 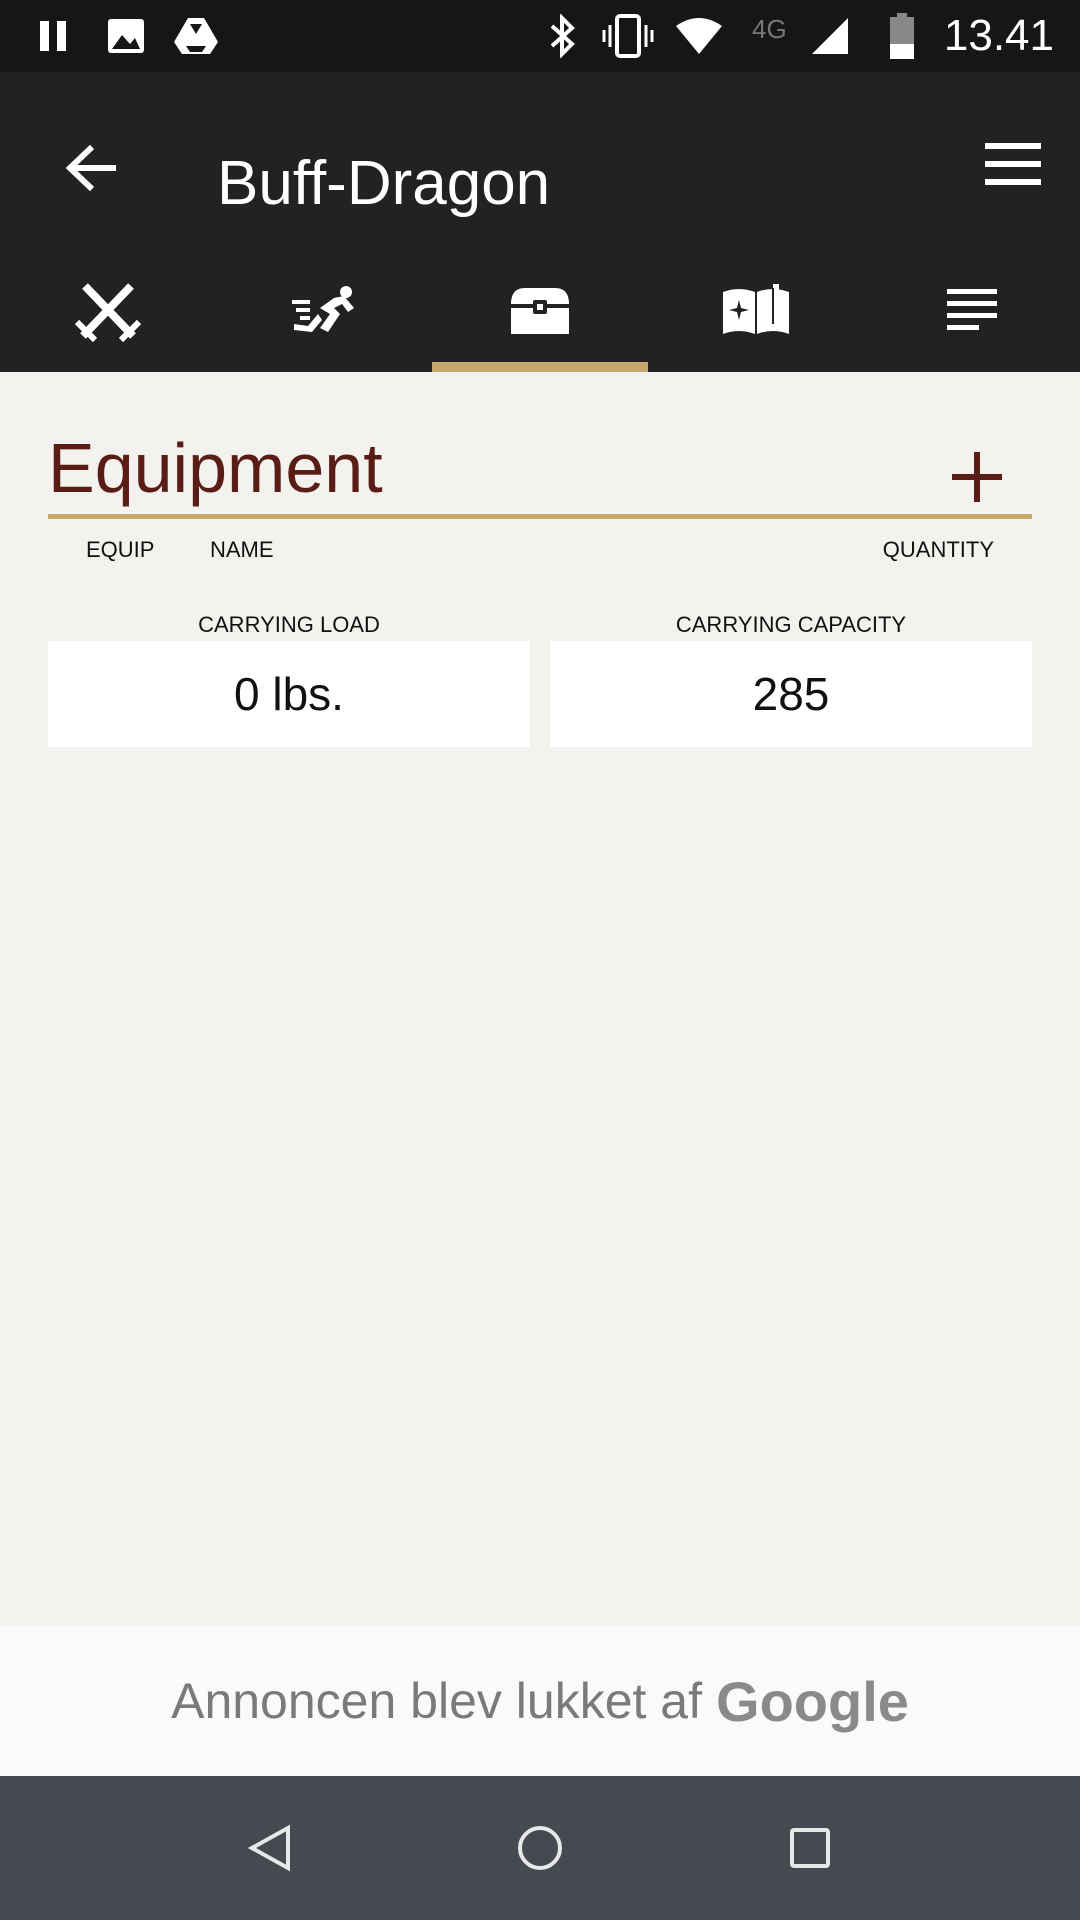 What do you see at coordinates (289, 624) in the screenshot?
I see `carrying-load-label: CARRYING LOAD` at bounding box center [289, 624].